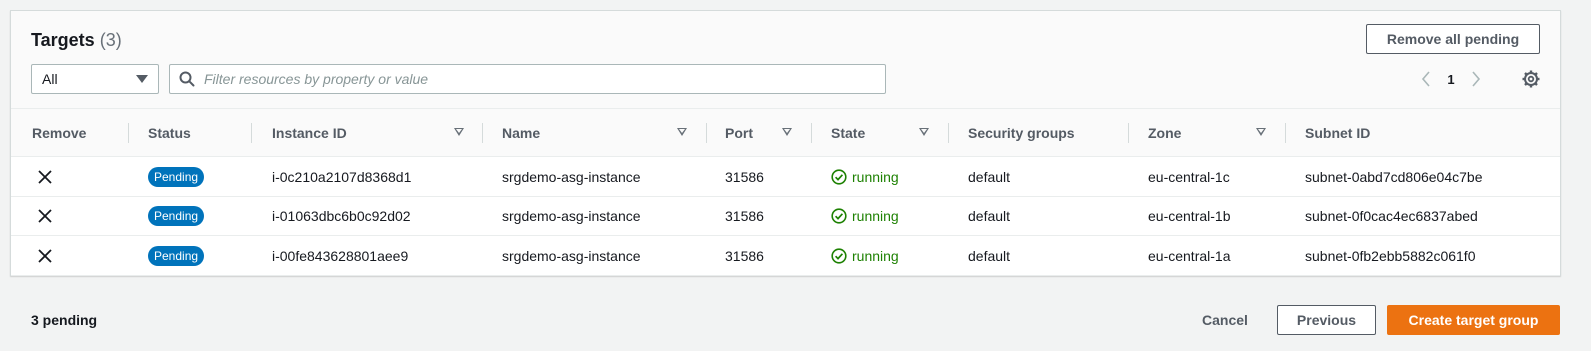 This screenshot has width=1591, height=351. I want to click on col-header-instance-id-label: Instance ID, so click(309, 133).